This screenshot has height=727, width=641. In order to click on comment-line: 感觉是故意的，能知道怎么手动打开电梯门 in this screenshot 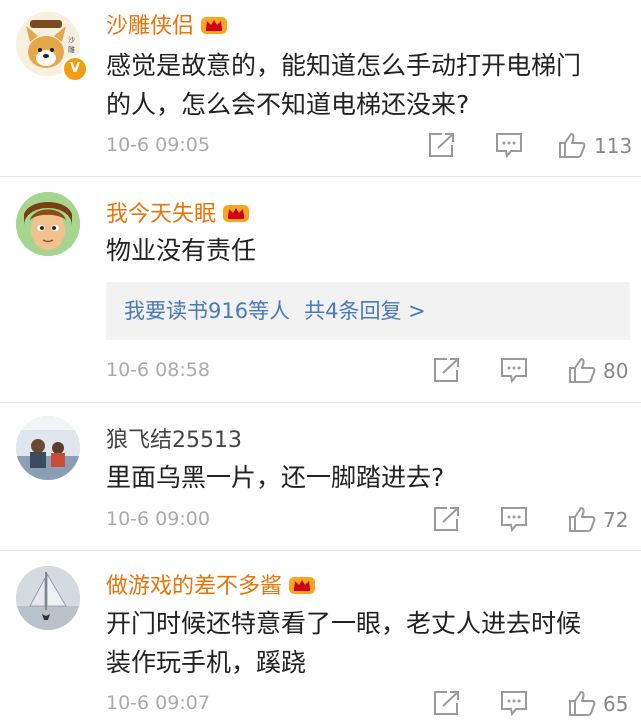, I will do `click(344, 65)`.